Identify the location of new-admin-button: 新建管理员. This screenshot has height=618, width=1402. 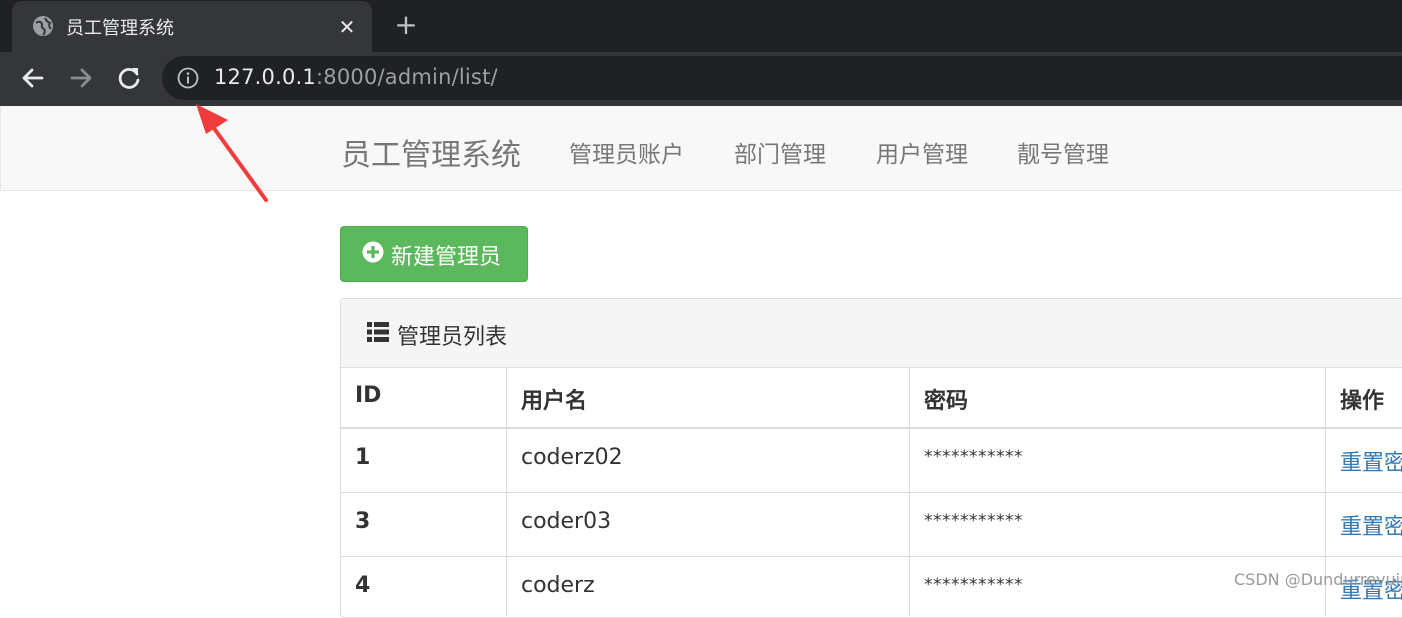
(434, 254).